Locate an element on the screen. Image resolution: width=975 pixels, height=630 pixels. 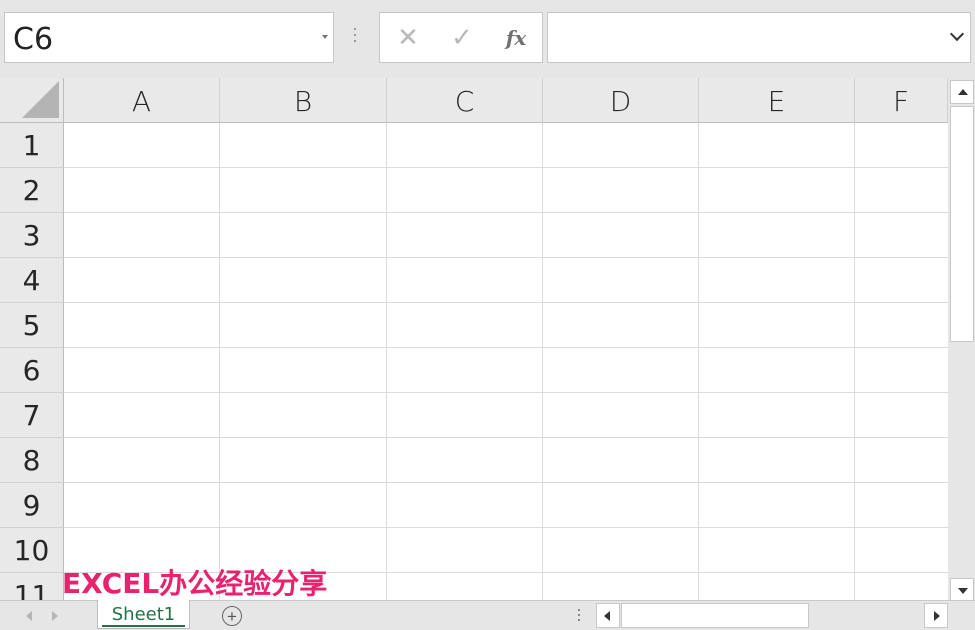
row-header-9: 9 is located at coordinates (32, 505).